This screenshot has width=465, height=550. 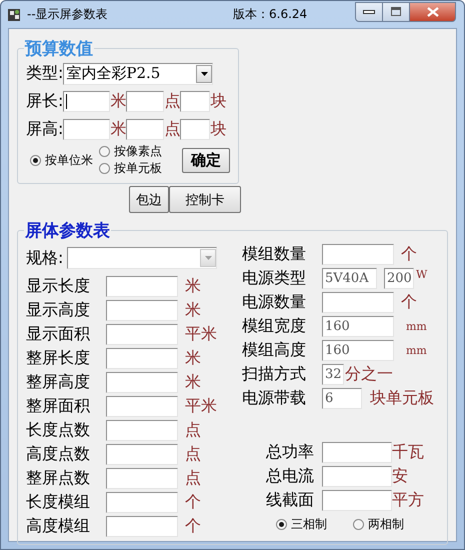 I want to click on field-label: 整屏点数, so click(x=58, y=478).